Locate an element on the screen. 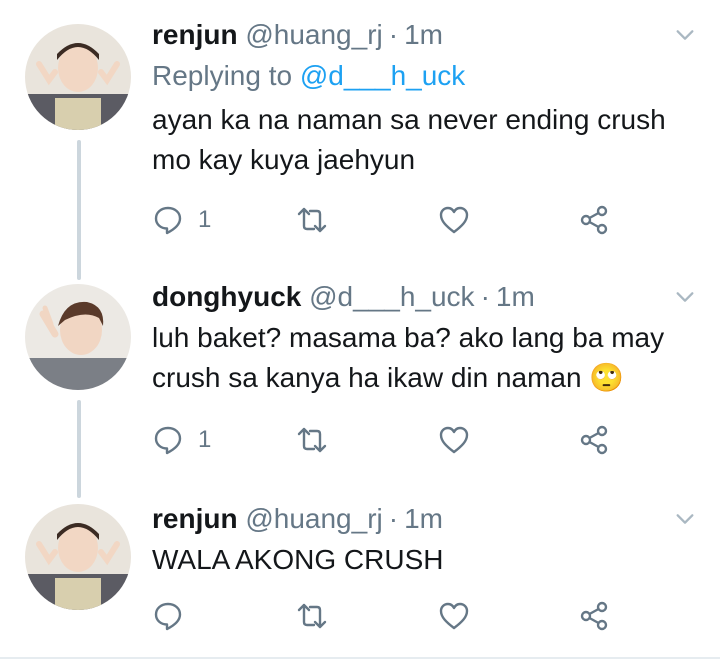 The width and height of the screenshot is (720, 670). tweet-text-line: luh baket? masama ba? ako lang ba may is located at coordinates (408, 337).